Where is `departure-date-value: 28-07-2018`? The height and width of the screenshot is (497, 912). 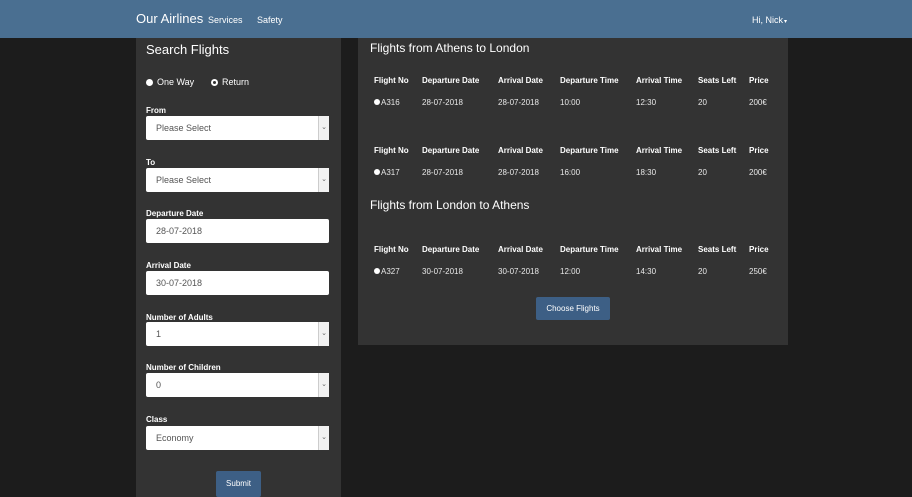
departure-date-value: 28-07-2018 is located at coordinates (179, 231).